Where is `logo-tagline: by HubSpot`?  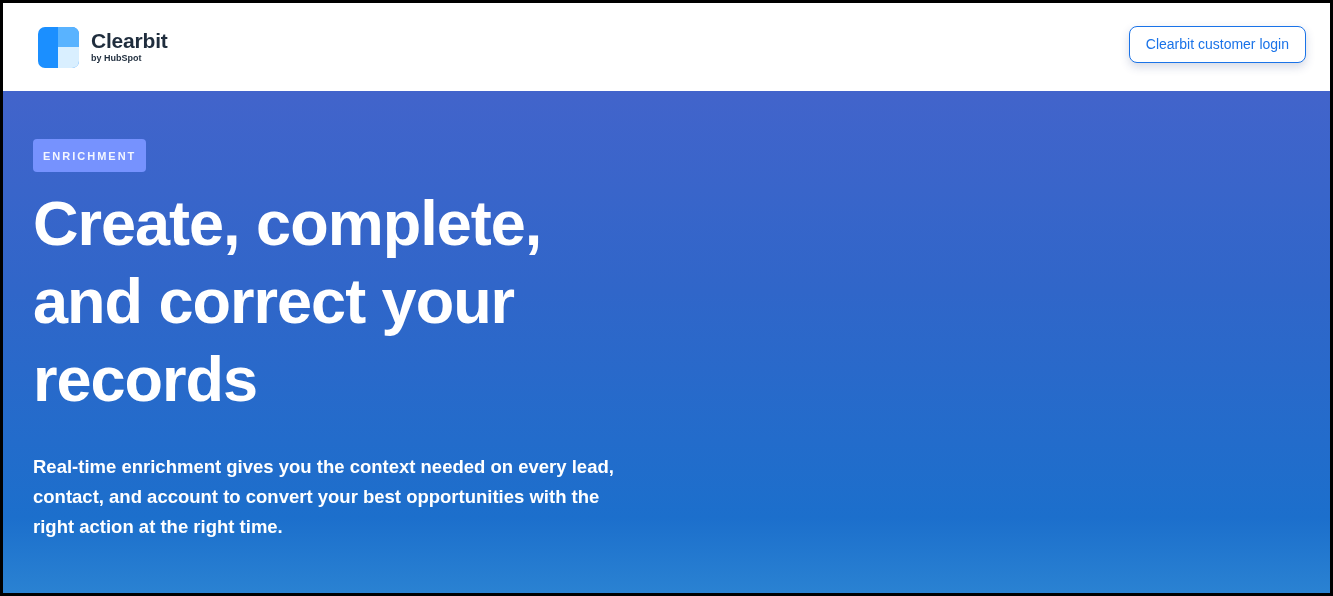 logo-tagline: by HubSpot is located at coordinates (117, 58).